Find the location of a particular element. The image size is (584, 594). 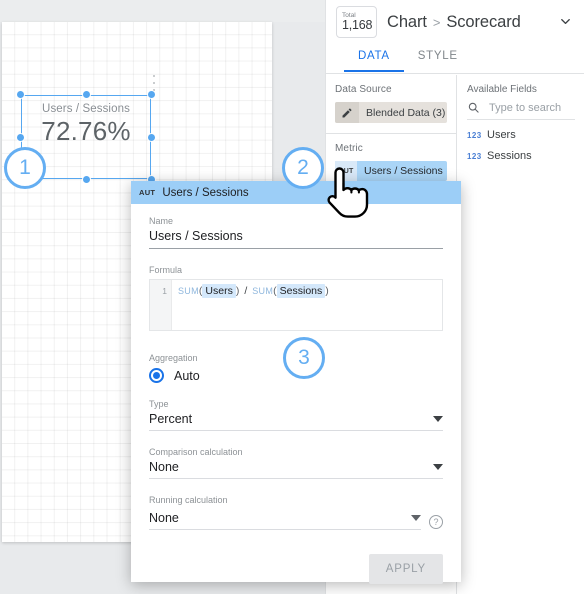

resize-handle-bottom-center is located at coordinates (86, 179).